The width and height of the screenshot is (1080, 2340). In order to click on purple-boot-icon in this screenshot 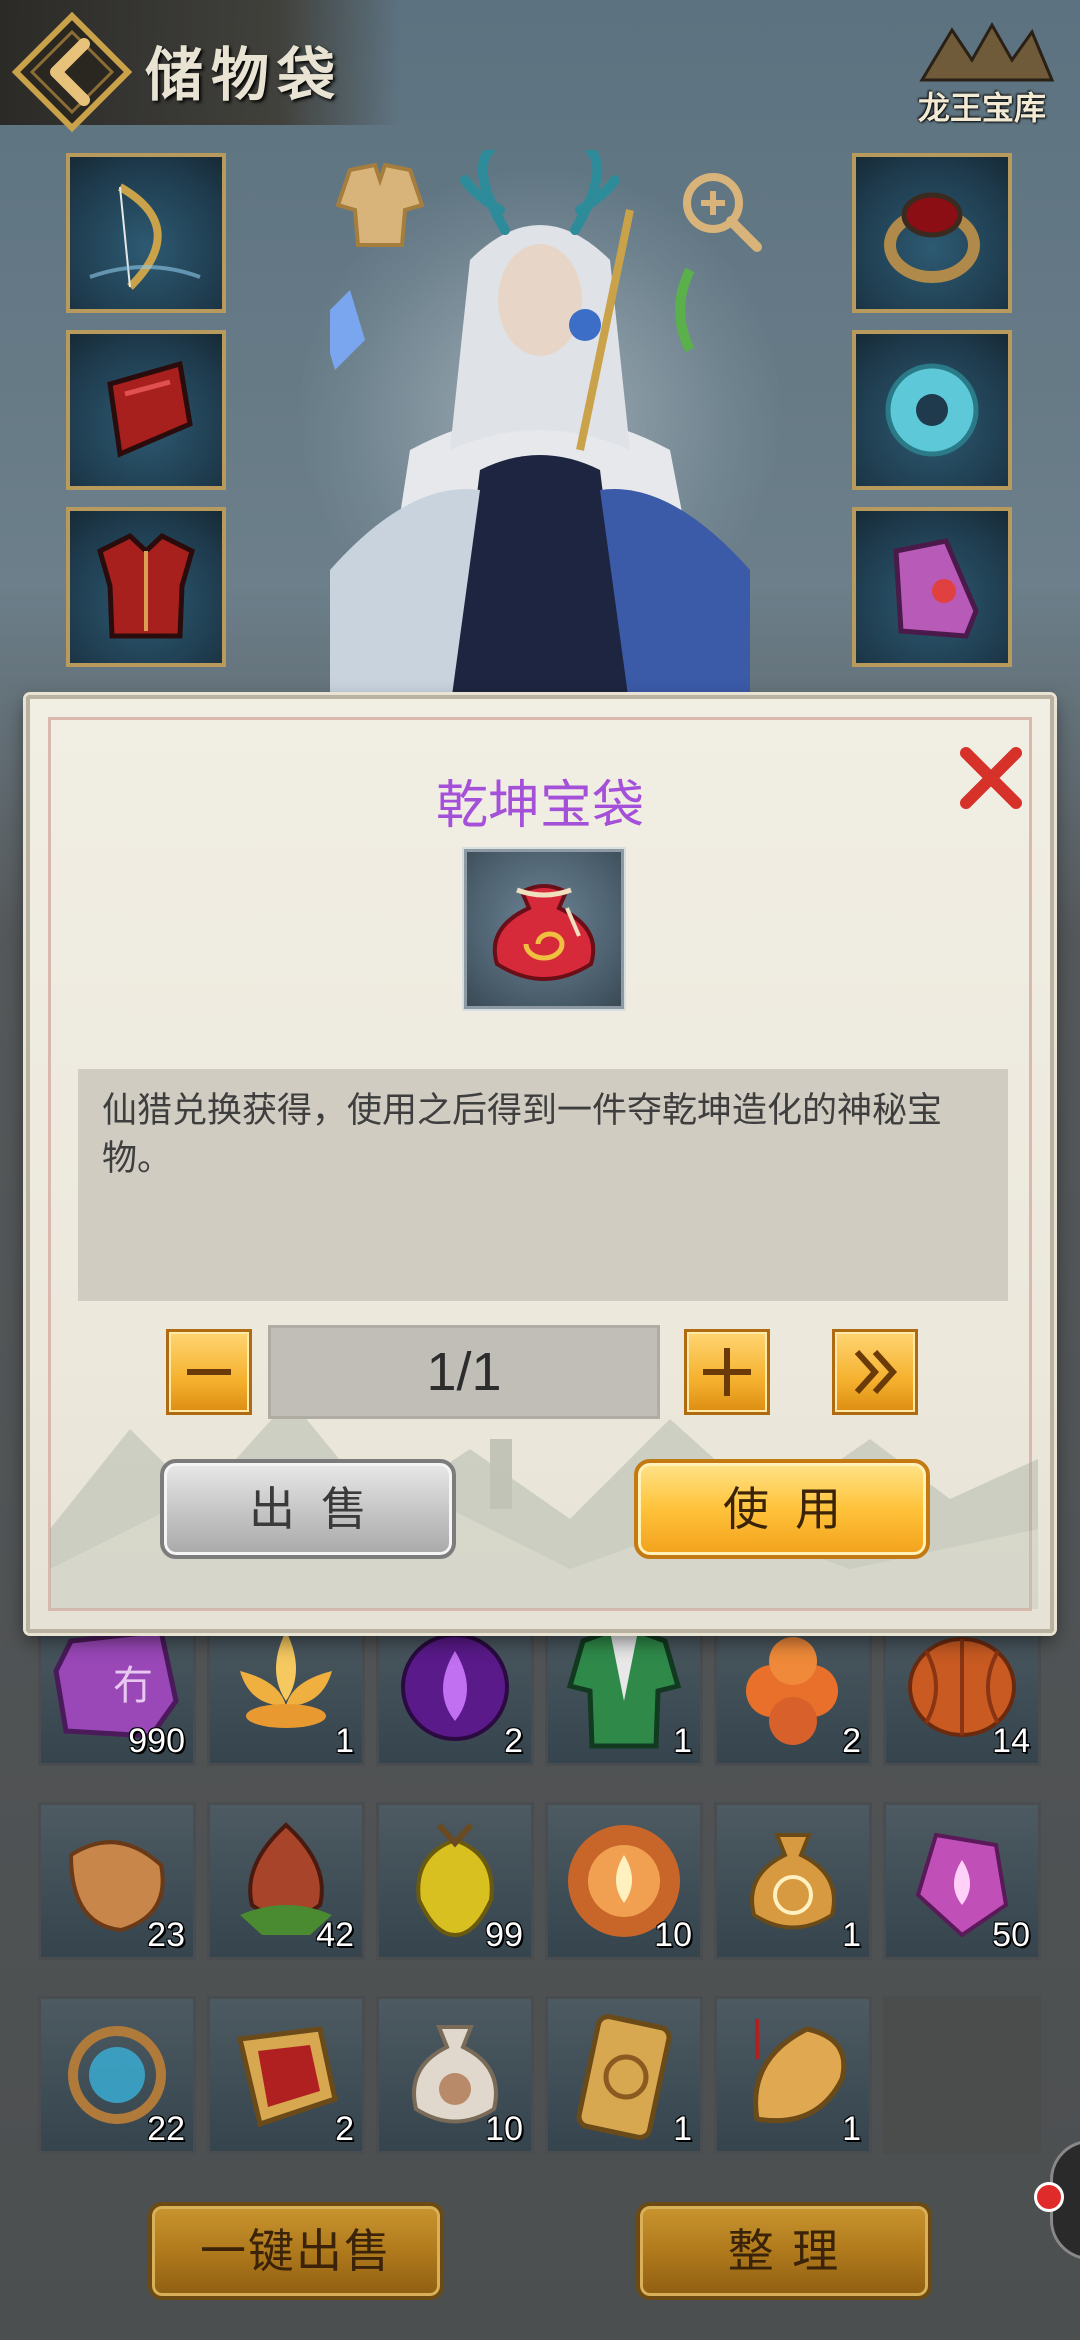, I will do `click(936, 588)`.